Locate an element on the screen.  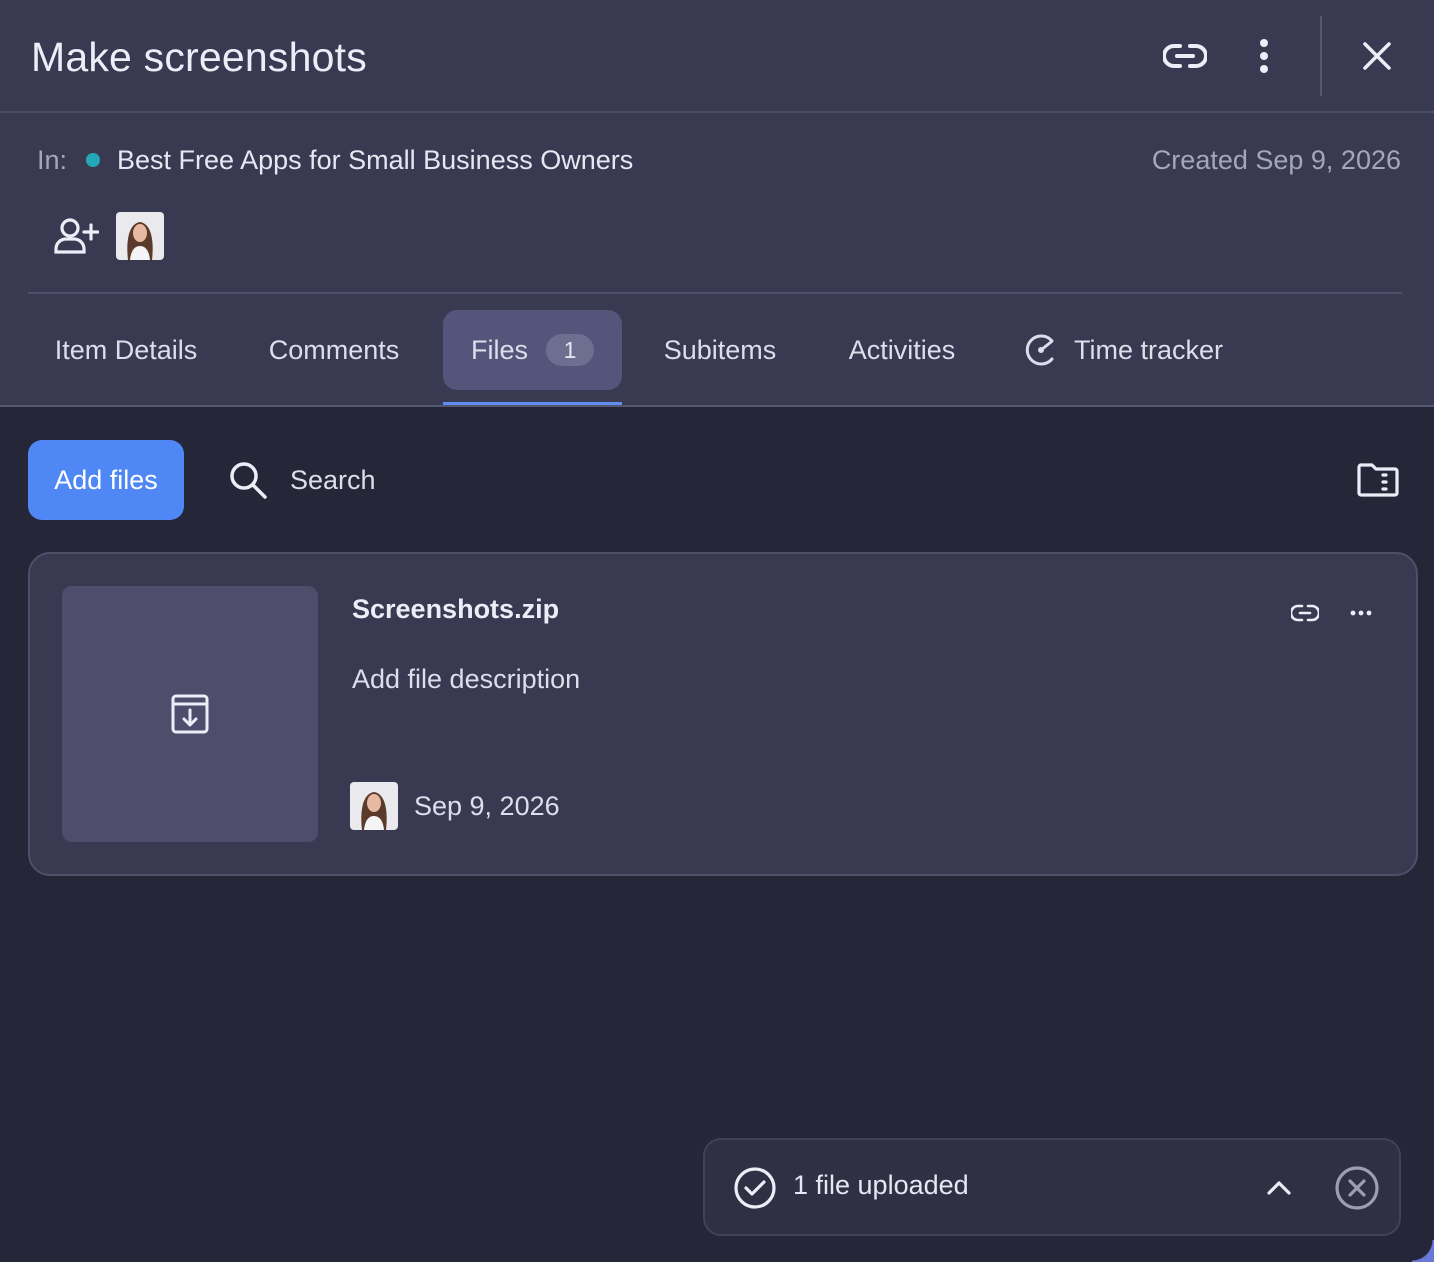
close-button is located at coordinates (1377, 56).